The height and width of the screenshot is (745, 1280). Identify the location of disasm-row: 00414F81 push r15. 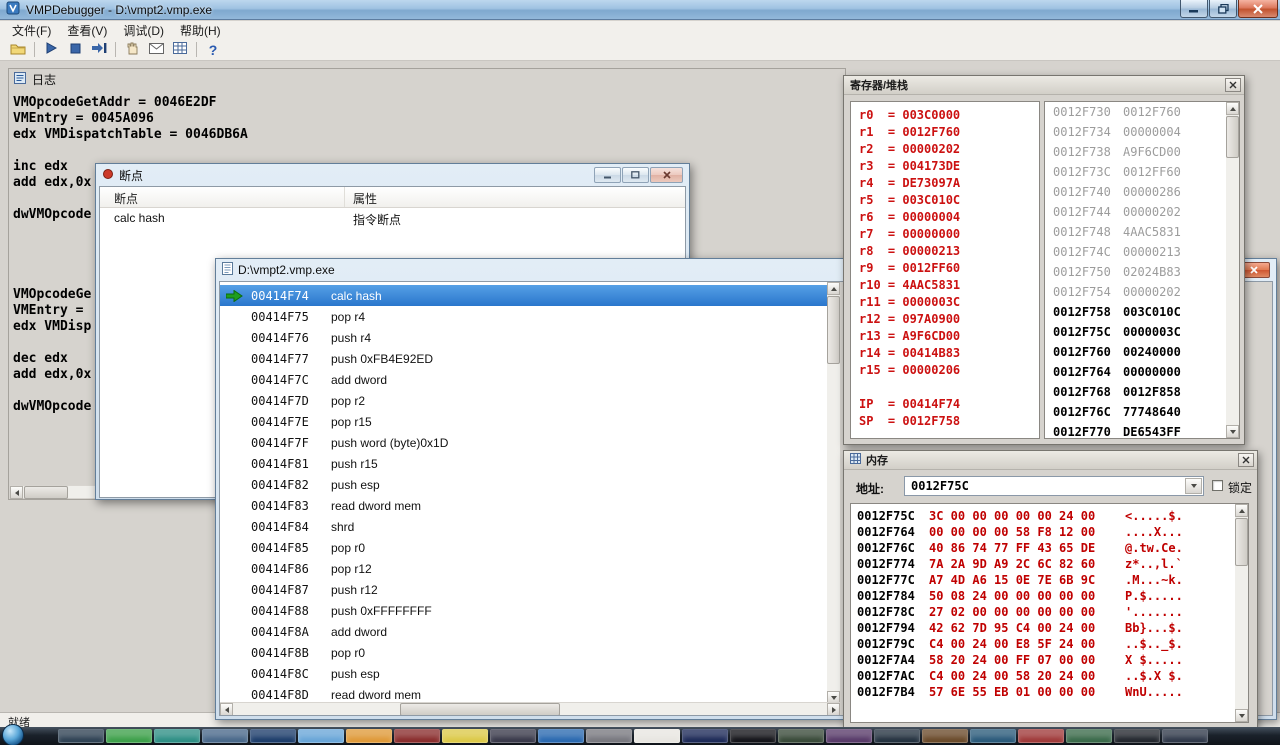
(523, 463).